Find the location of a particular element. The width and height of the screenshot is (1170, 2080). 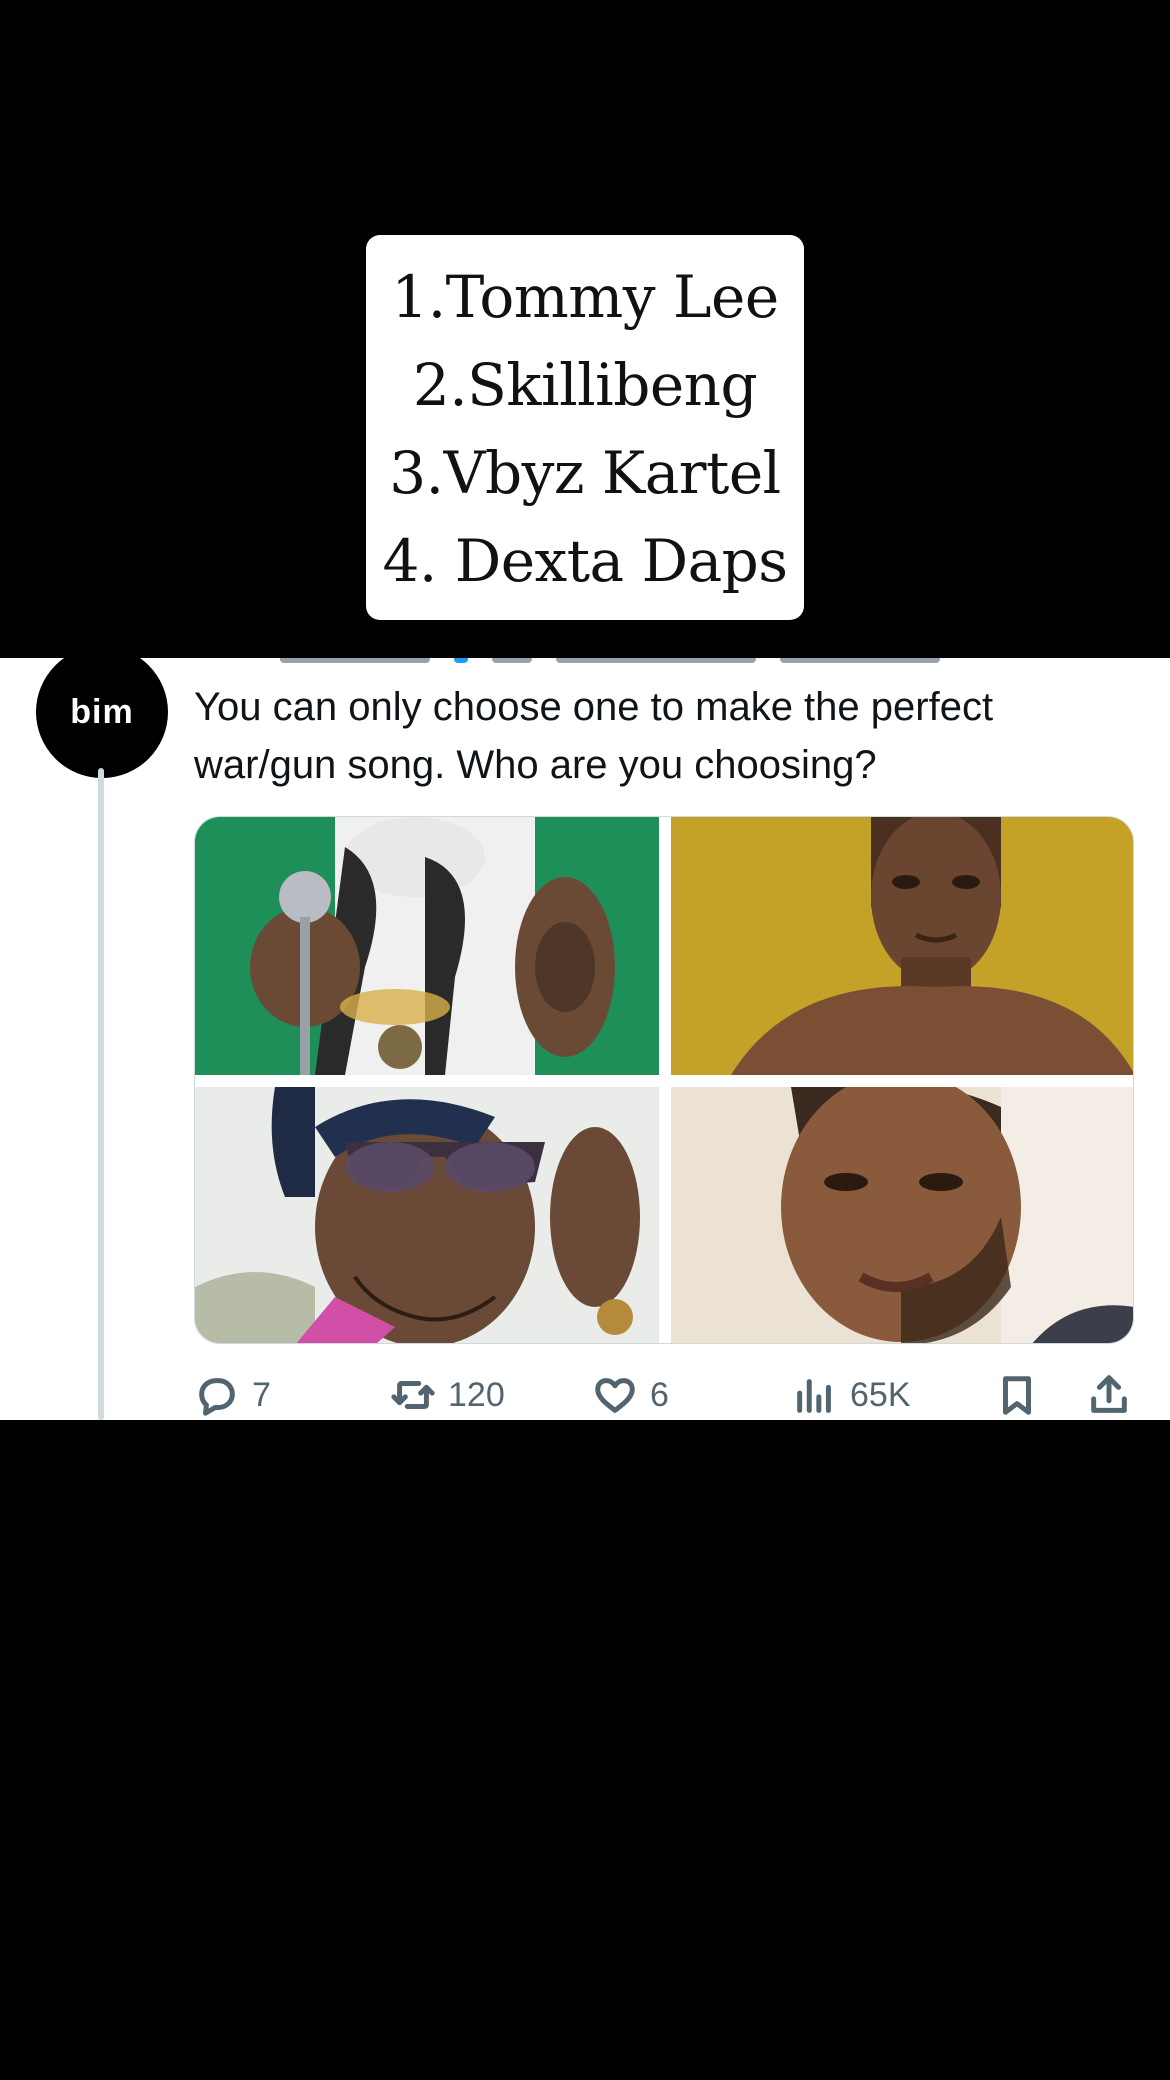

reply-button: 7 is located at coordinates (232, 1395).